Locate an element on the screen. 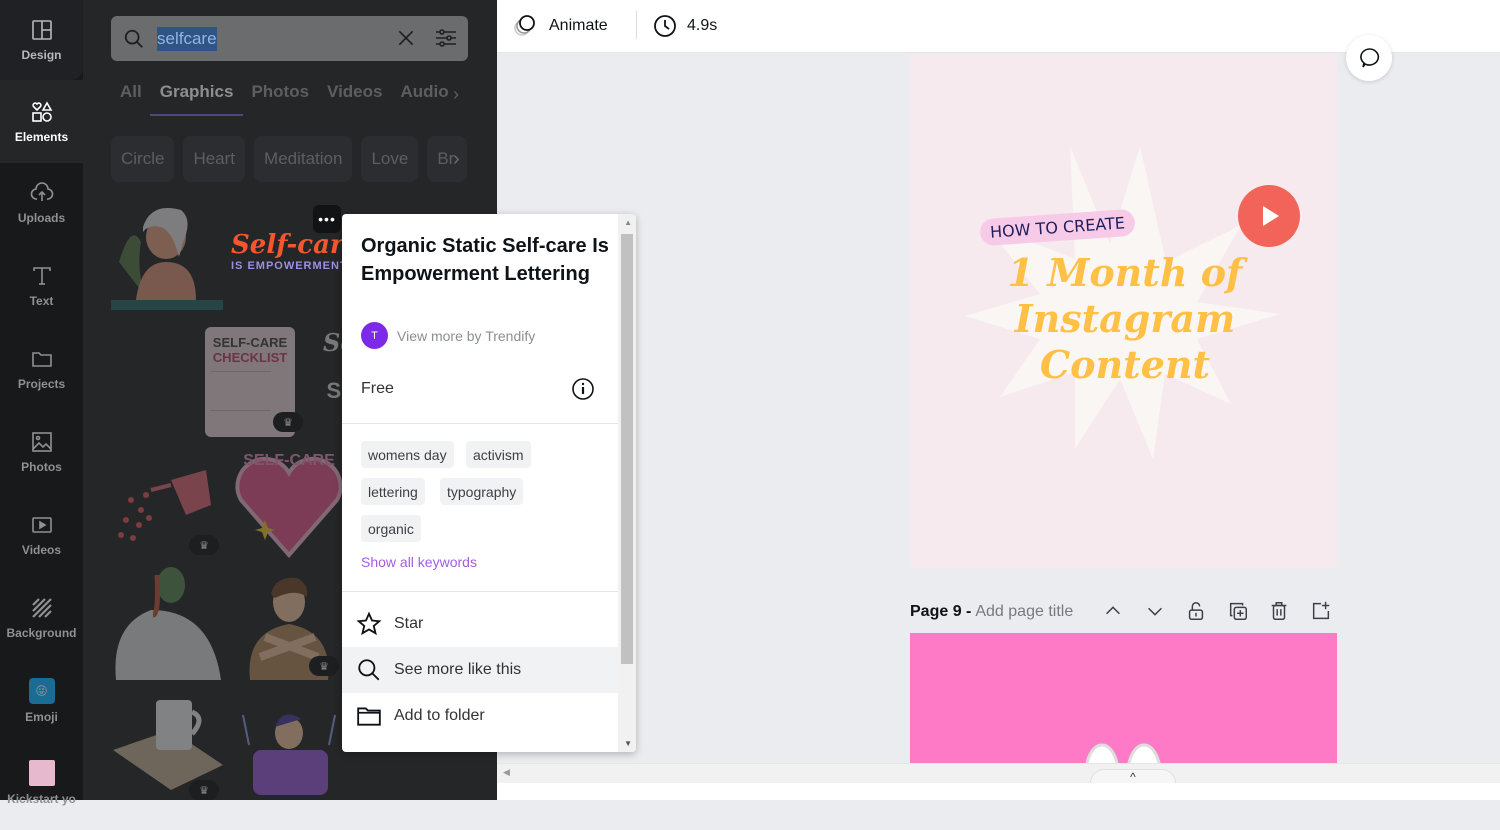  filter-icon is located at coordinates (446, 38).